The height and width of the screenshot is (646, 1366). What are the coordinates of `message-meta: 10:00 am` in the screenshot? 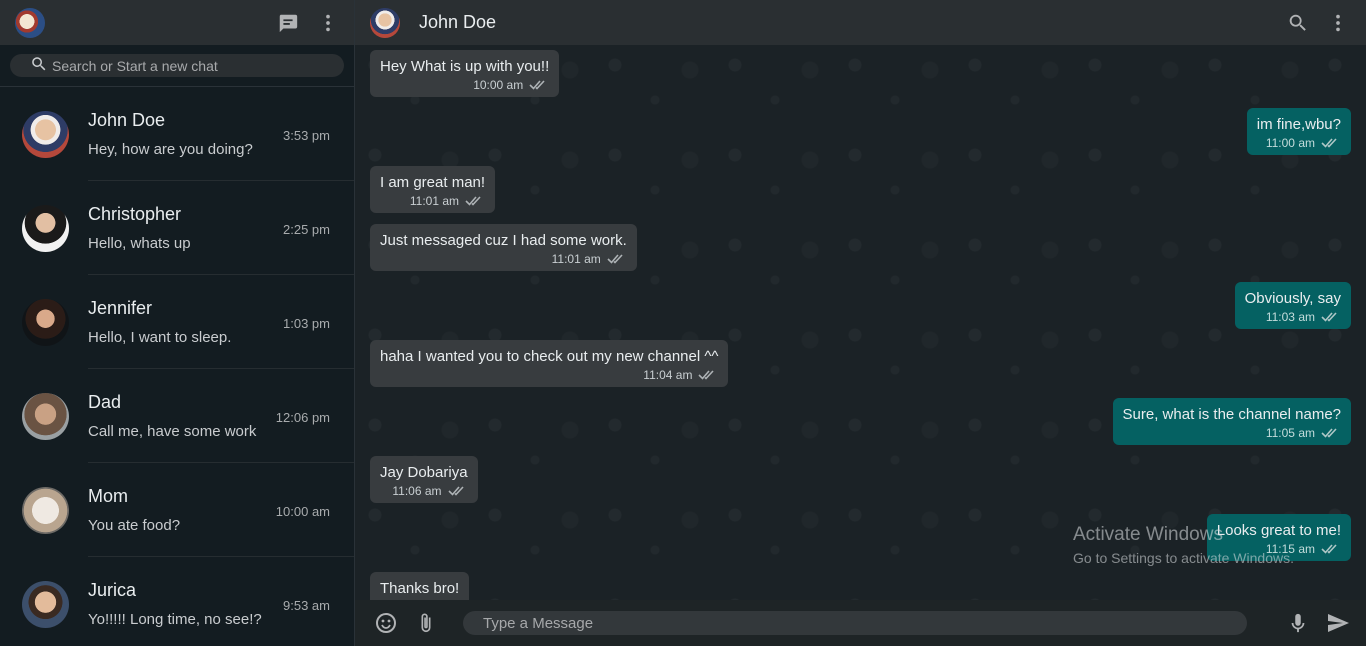 It's located at (464, 85).